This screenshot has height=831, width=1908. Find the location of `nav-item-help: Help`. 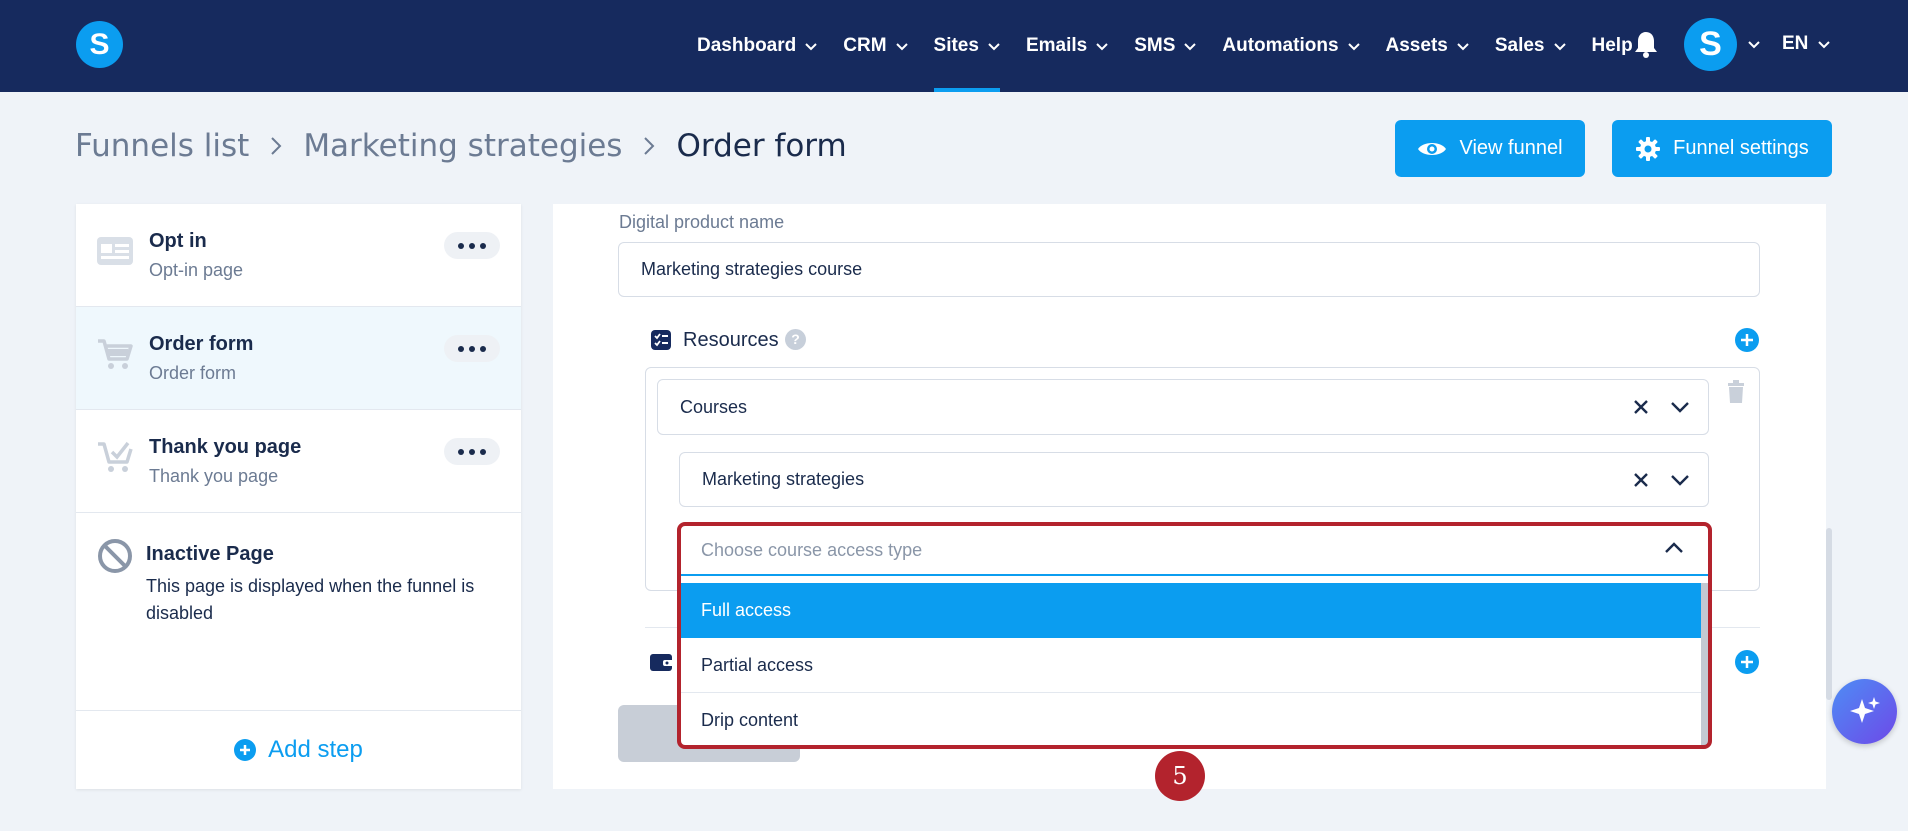

nav-item-help: Help is located at coordinates (1612, 46).